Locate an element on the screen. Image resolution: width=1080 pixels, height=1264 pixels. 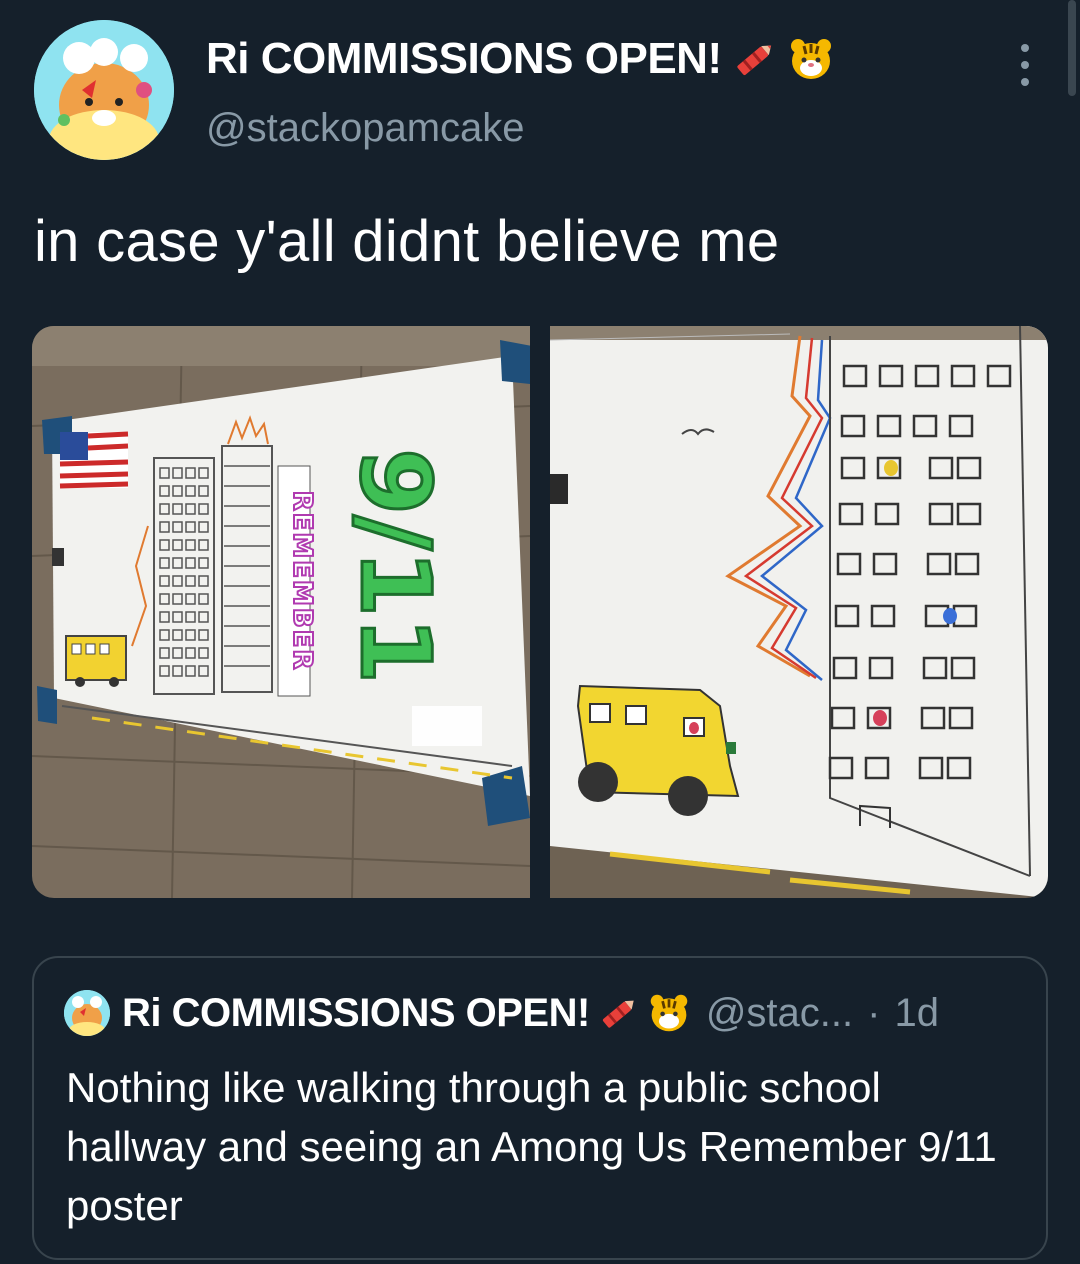
author-display-name: Ri COMMISSIONS OPEN! is located at coordinates (520, 59).